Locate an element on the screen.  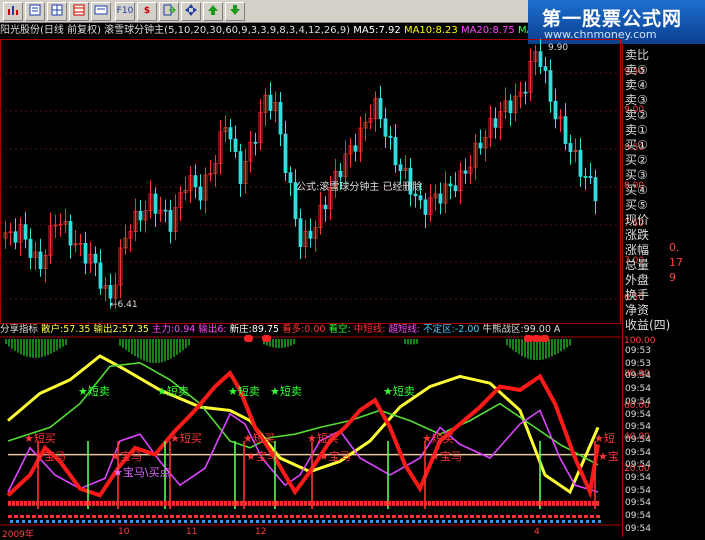
info-icon is located at coordinates (101, 11).